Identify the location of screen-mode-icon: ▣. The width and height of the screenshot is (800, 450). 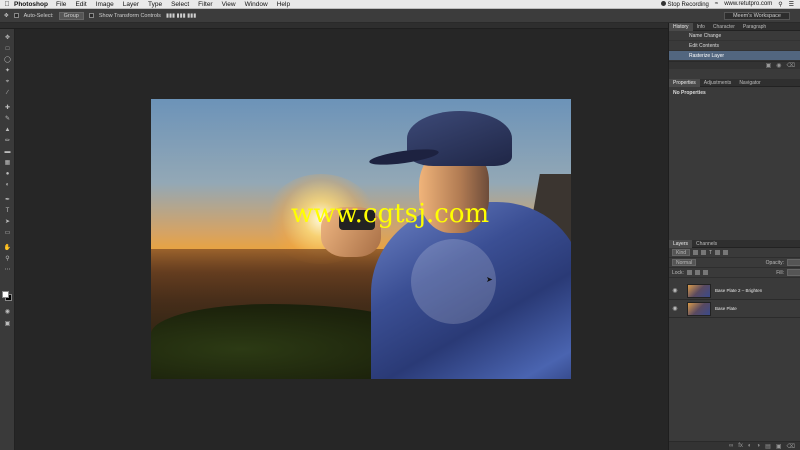
(7, 324).